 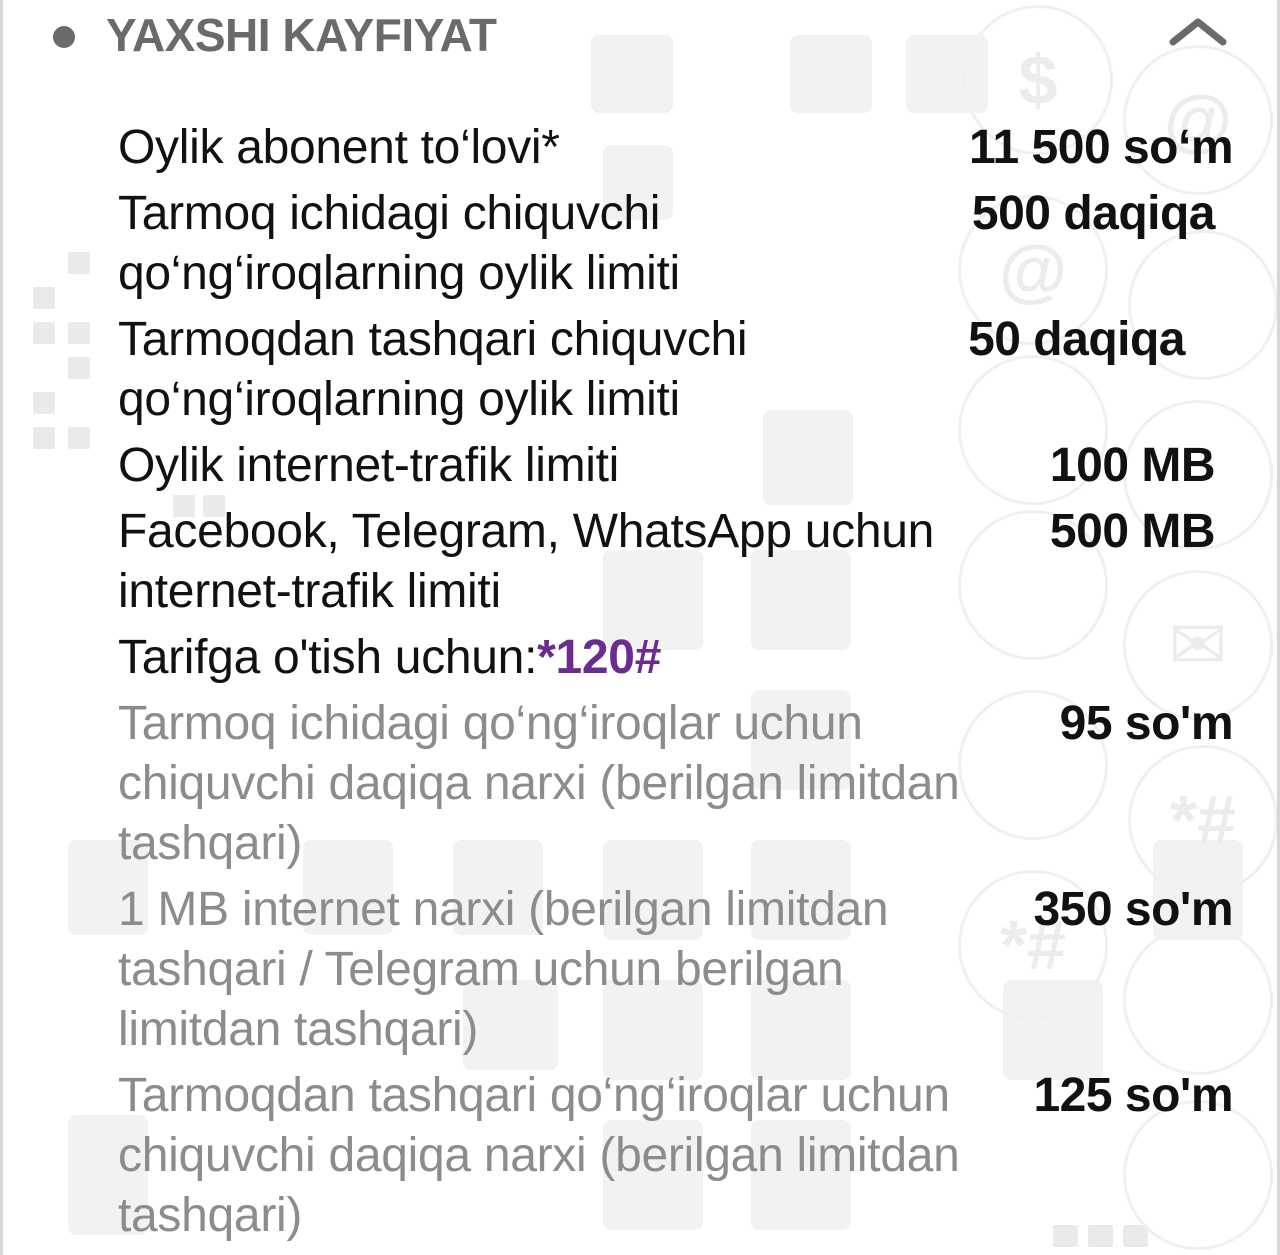 I want to click on list-item: Oylik abonent to‘lovi* 11 500 so‘m, so click(x=676, y=148).